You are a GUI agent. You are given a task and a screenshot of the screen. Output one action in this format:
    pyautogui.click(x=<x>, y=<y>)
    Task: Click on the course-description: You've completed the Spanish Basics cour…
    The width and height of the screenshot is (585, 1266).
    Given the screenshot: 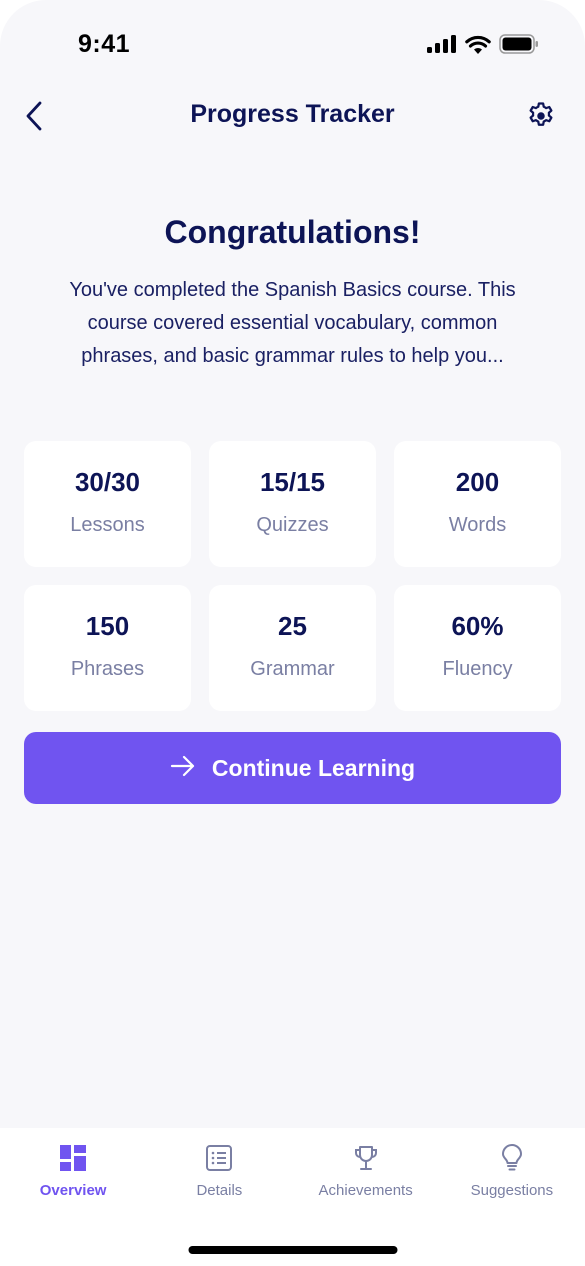 What is the action you would take?
    pyautogui.click(x=292, y=323)
    